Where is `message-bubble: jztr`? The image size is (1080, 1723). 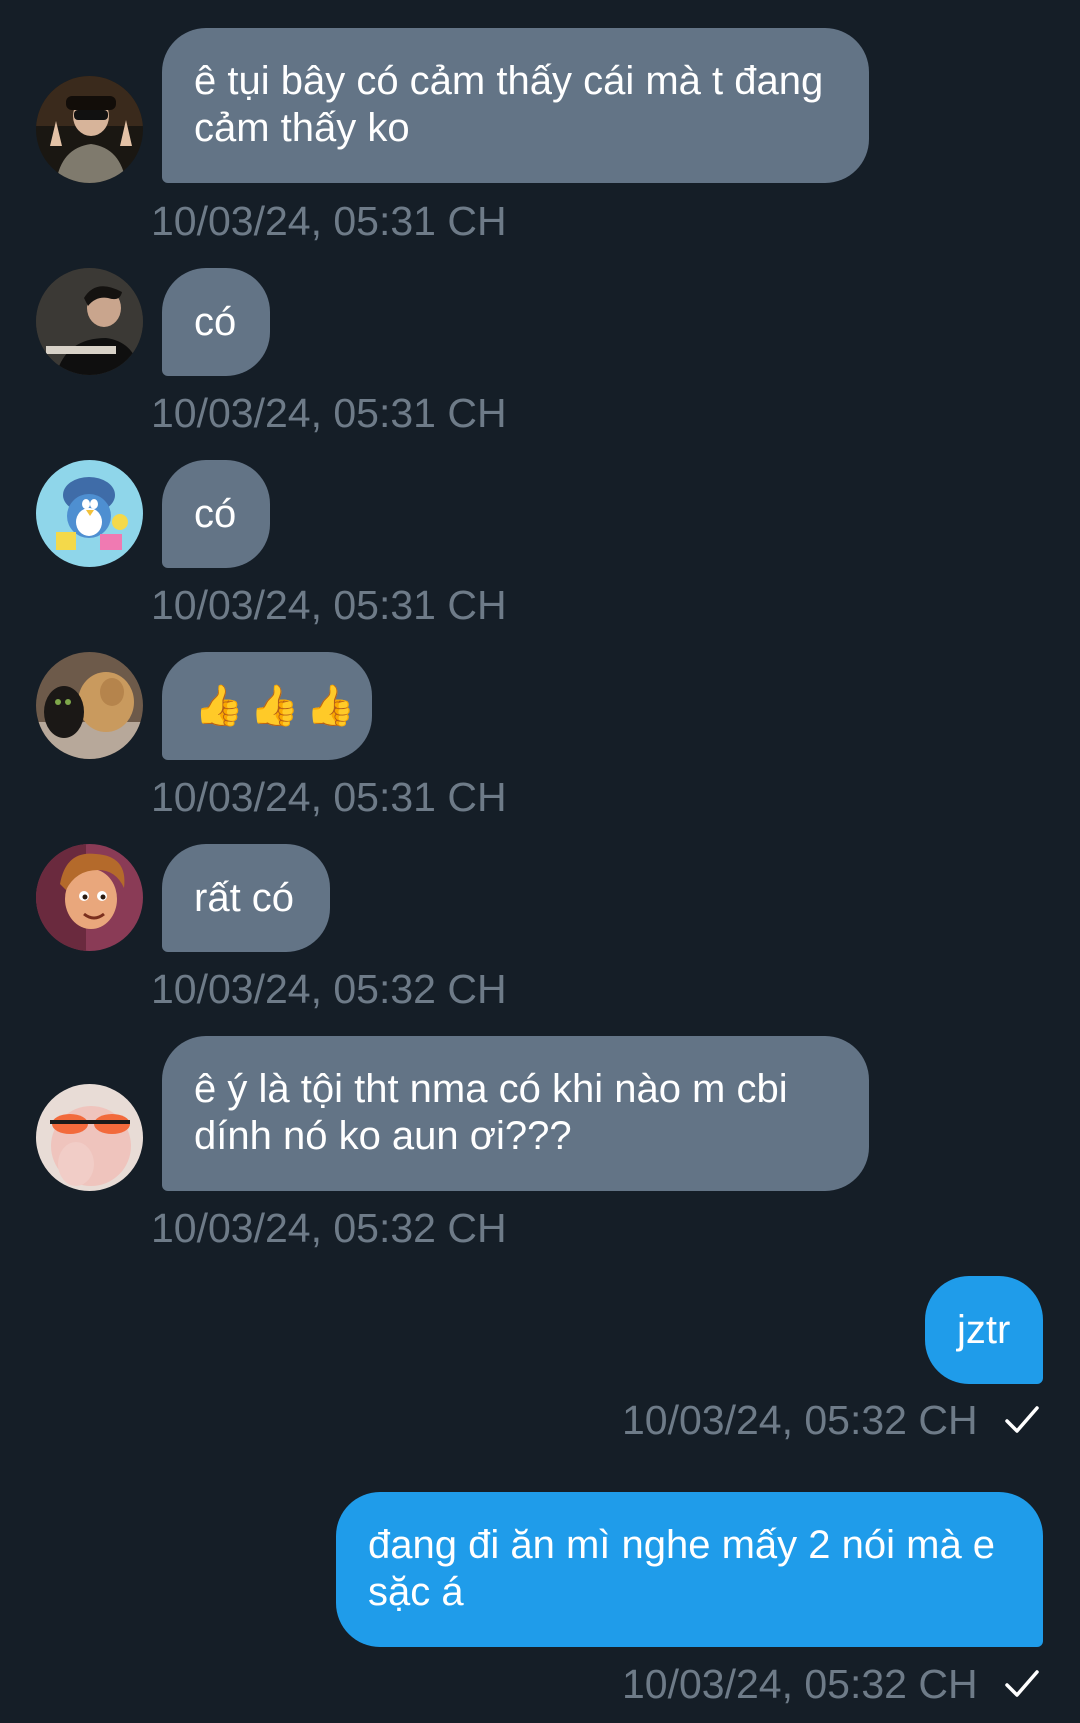
message-bubble: jztr is located at coordinates (984, 1330).